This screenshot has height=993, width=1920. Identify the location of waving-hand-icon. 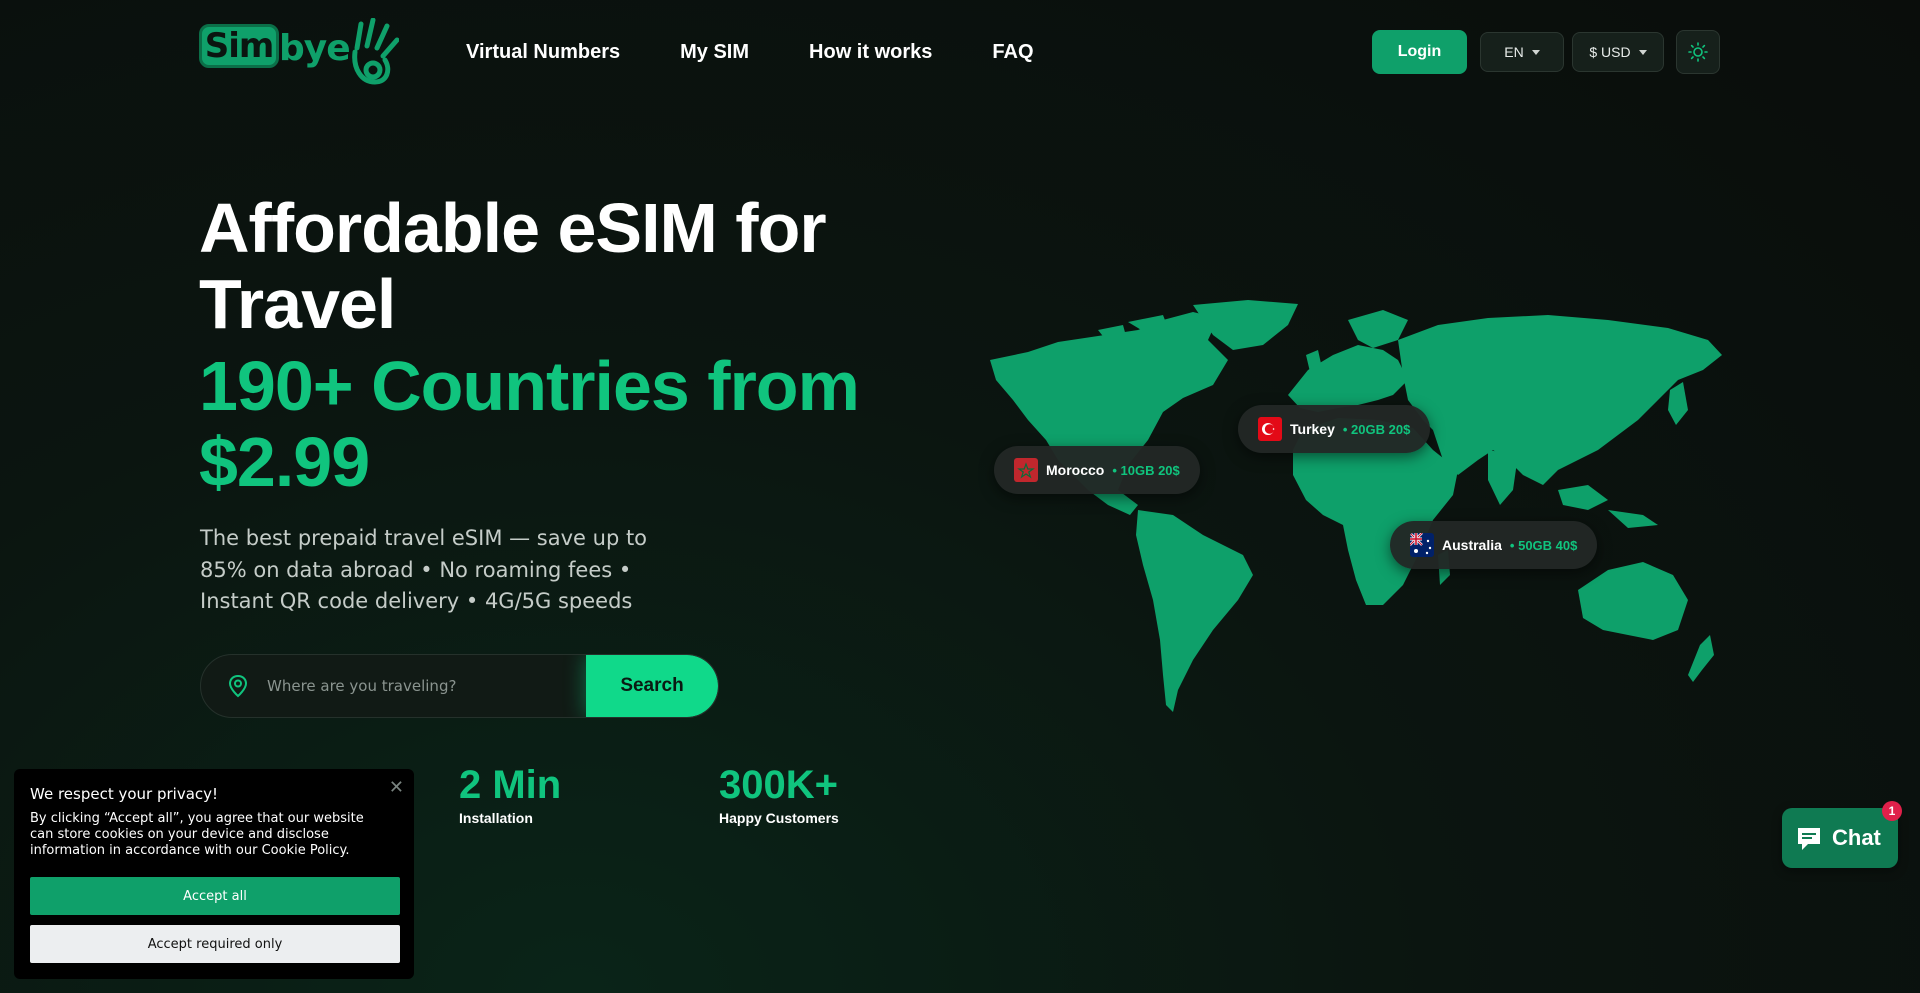
(375, 51).